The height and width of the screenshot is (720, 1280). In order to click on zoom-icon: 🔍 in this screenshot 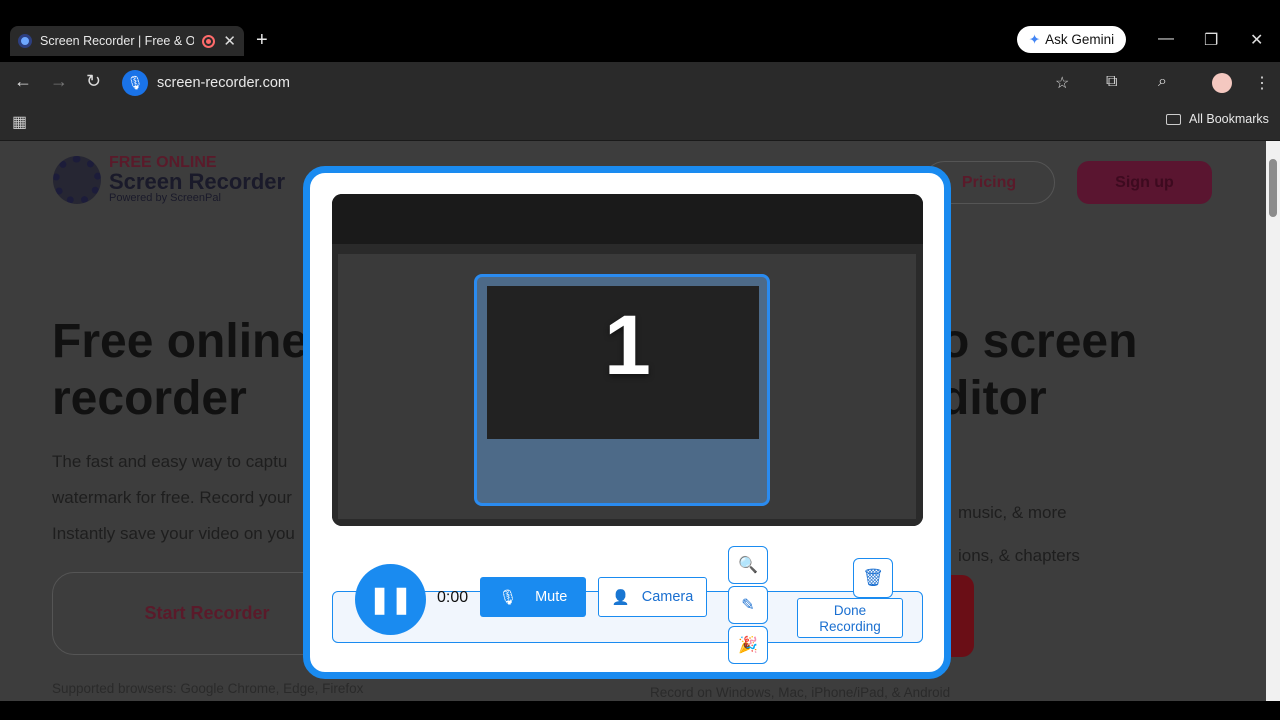, I will do `click(748, 565)`.